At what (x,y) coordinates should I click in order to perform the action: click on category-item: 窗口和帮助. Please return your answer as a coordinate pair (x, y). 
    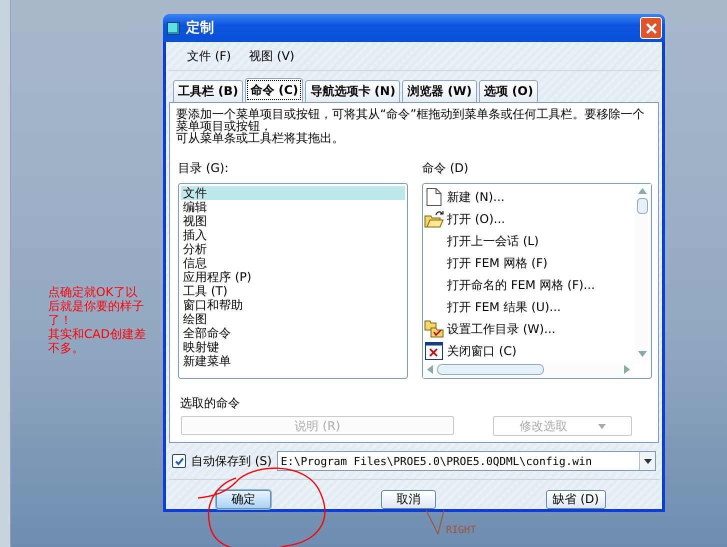
    Looking at the image, I should click on (293, 305).